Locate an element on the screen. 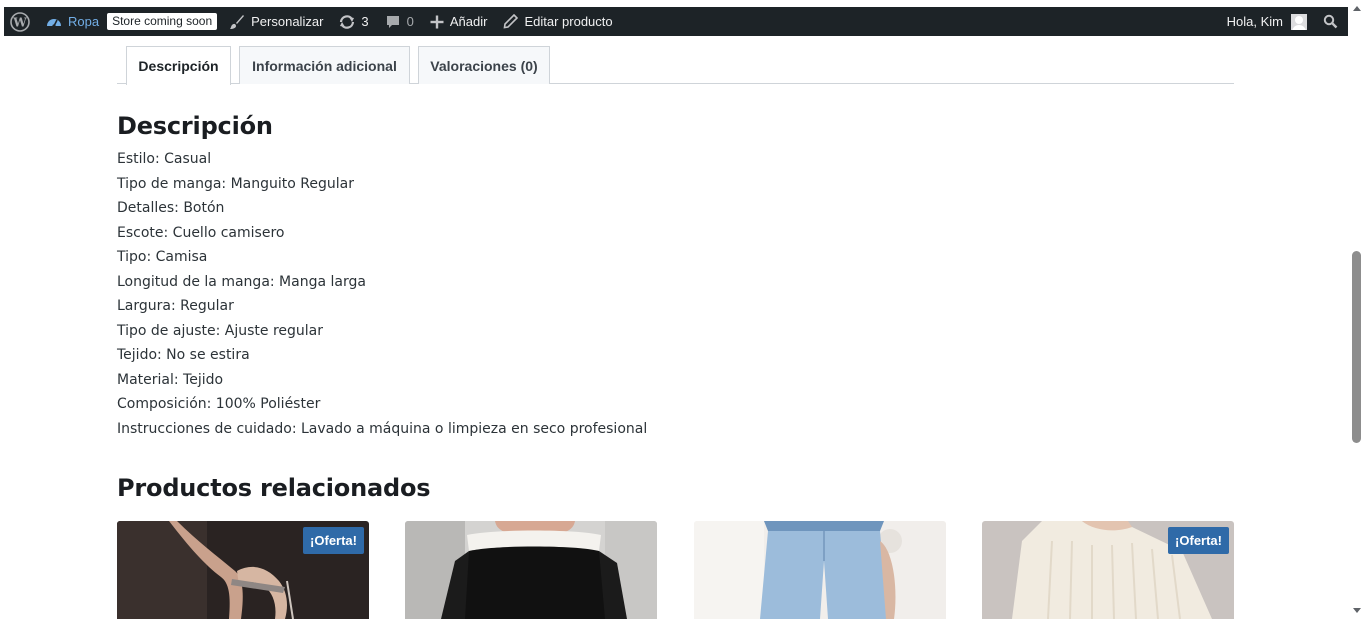 Image resolution: width=1366 pixels, height=619 pixels. customize-link: Personalizar is located at coordinates (276, 21).